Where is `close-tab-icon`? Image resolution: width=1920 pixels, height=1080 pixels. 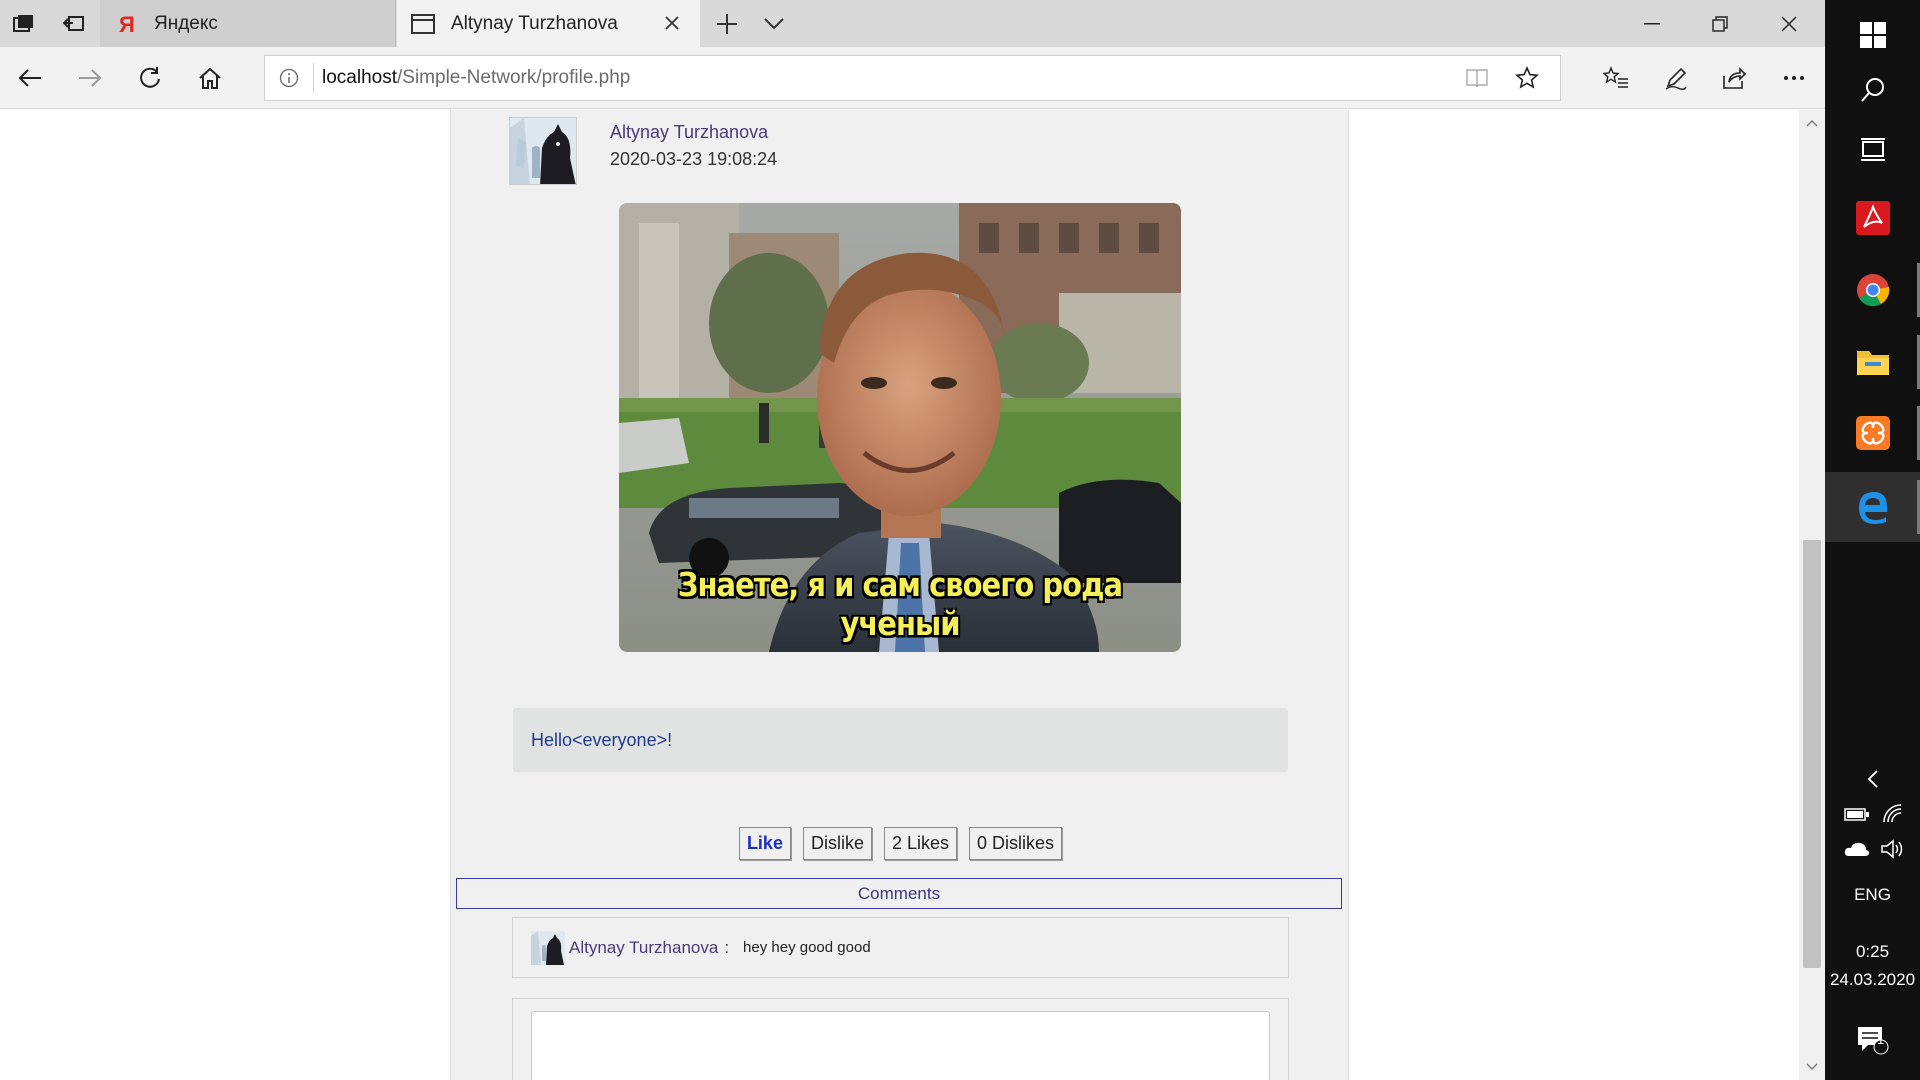 close-tab-icon is located at coordinates (672, 23).